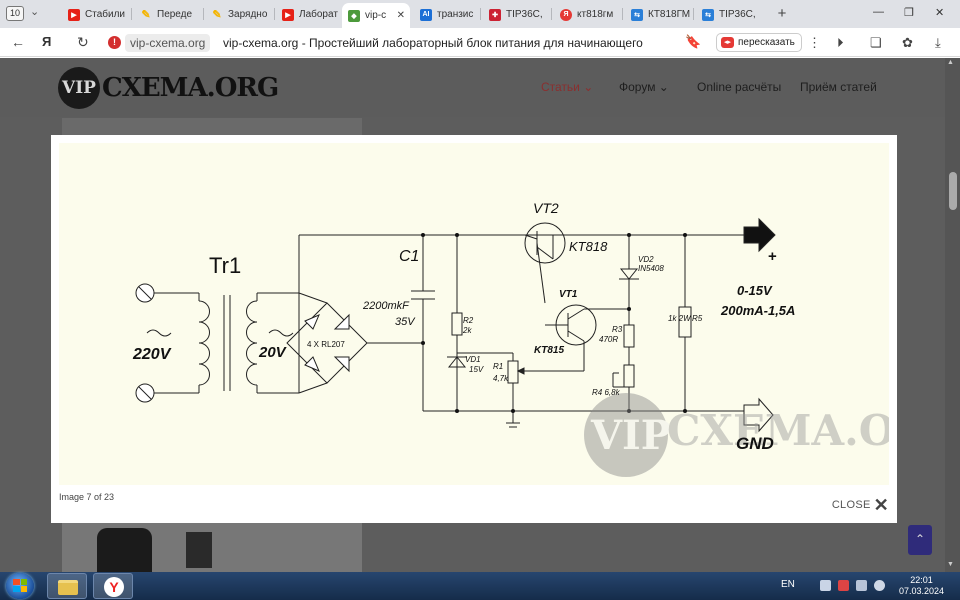 The image size is (960, 600). What do you see at coordinates (446, 14) in the screenshot?
I see `browser-tab: AI транзис` at bounding box center [446, 14].